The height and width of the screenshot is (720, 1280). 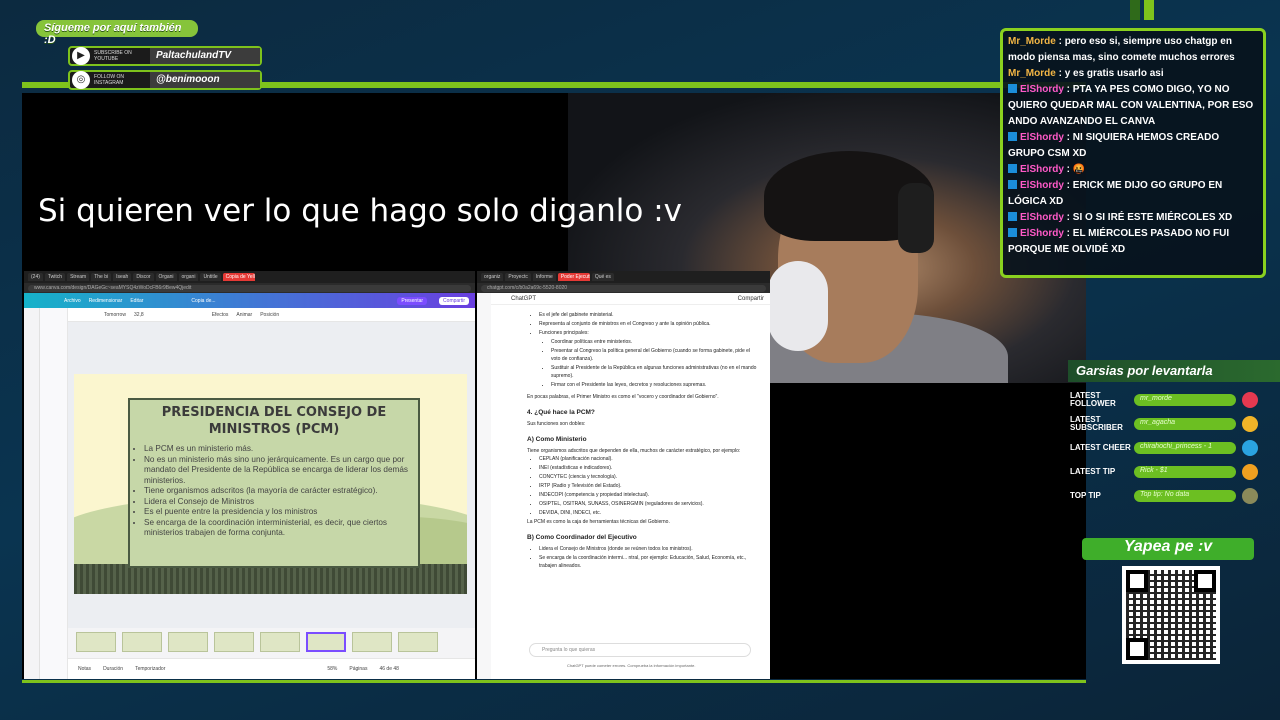 I want to click on browser-tab: Informe, so click(x=544, y=277).